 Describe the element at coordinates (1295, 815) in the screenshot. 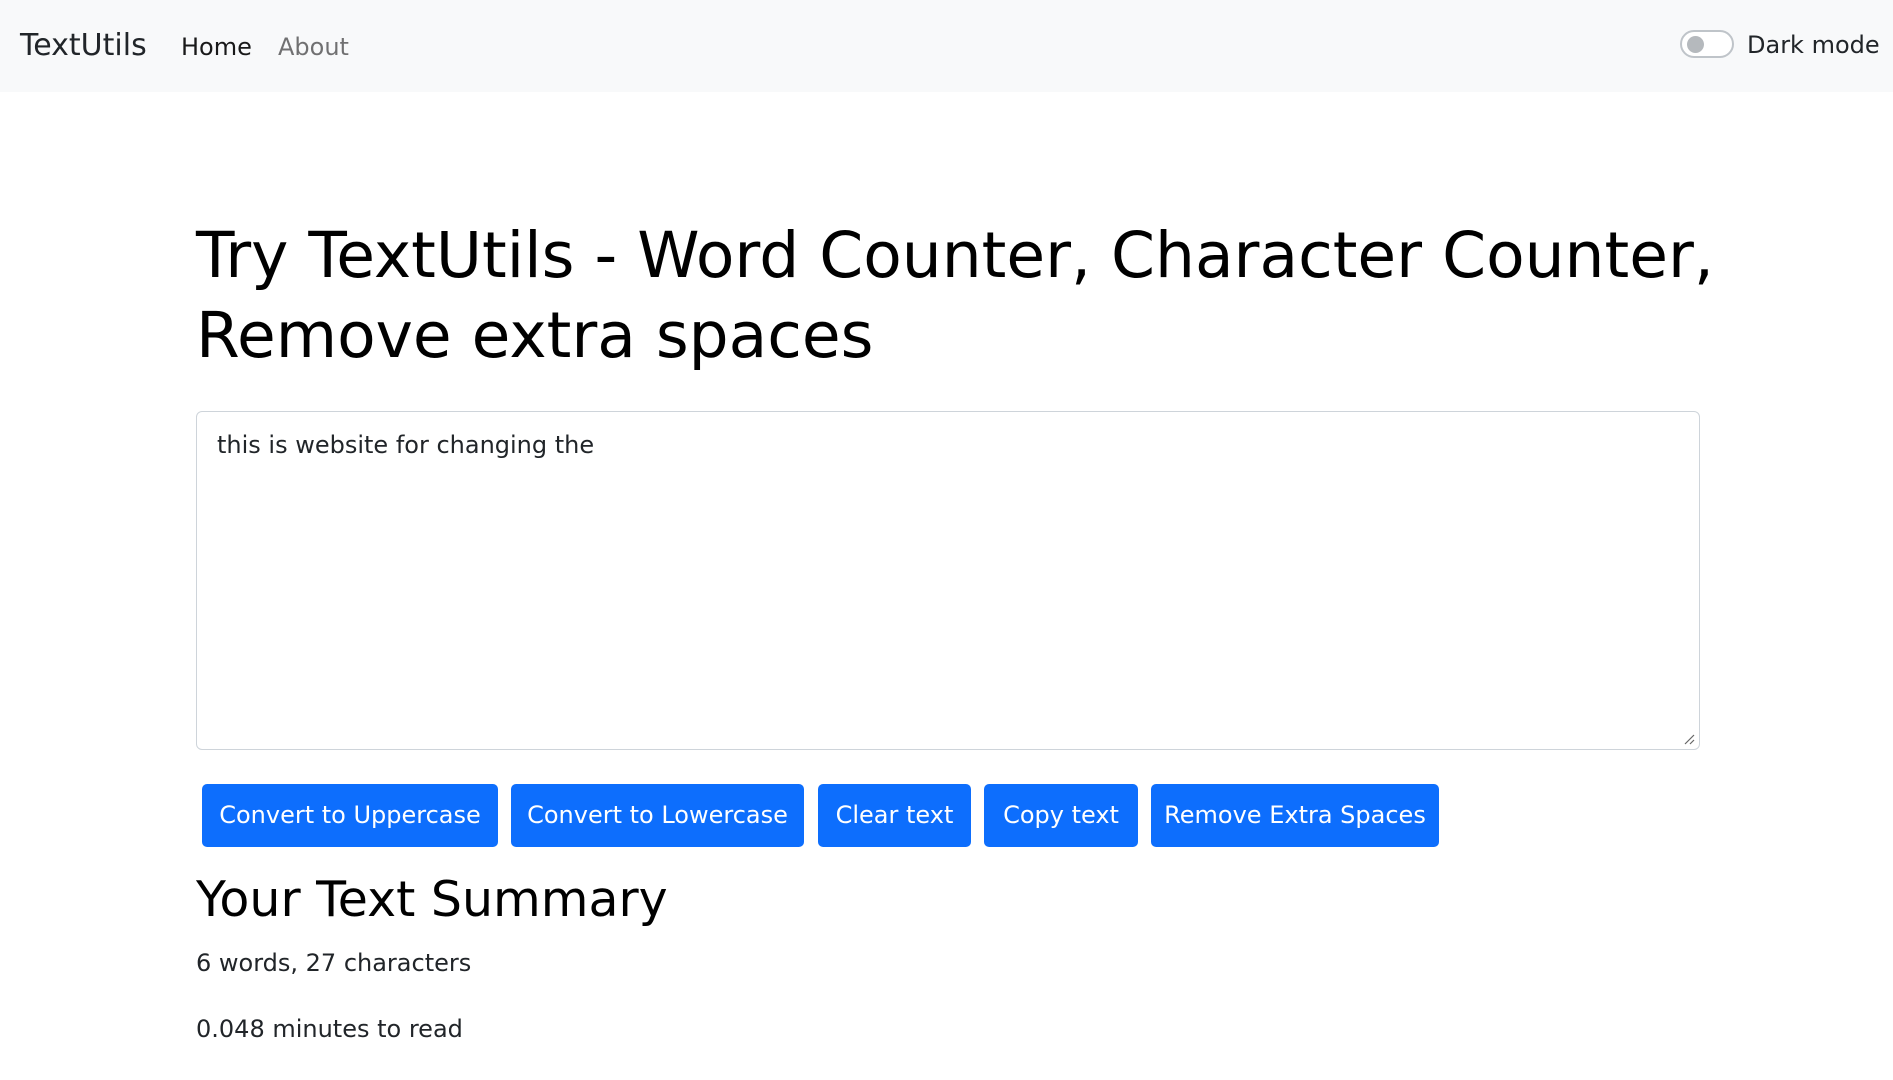

I see `remove-extra-spaces-button: Remove Extra Spaces` at that location.